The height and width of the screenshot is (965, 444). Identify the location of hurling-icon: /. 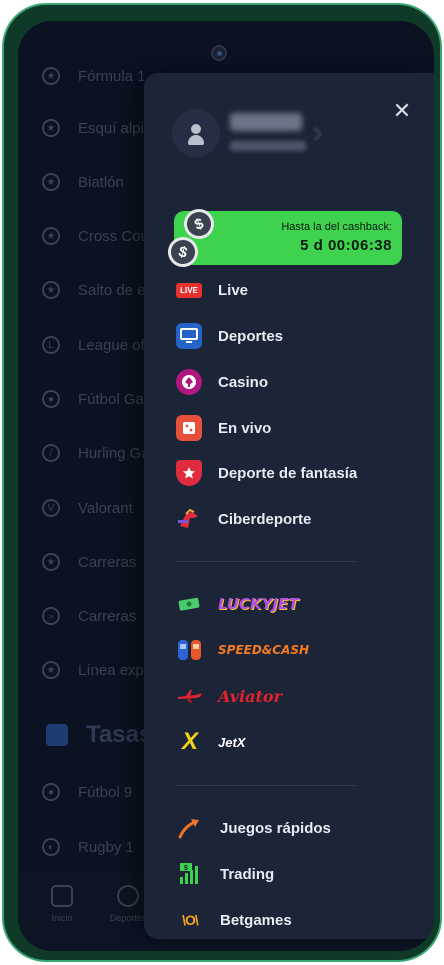
(51, 453).